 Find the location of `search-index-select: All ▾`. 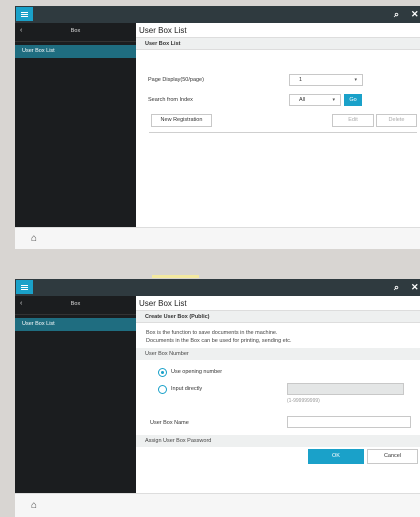

search-index-select: All ▾ is located at coordinates (315, 100).